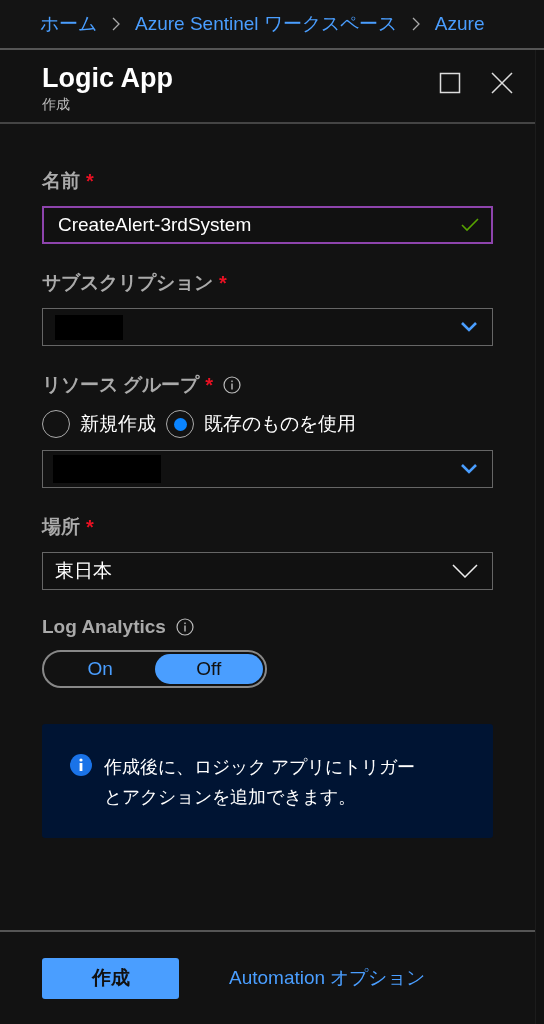 This screenshot has height=1024, width=544. Describe the element at coordinates (68, 24) in the screenshot. I see `breadcrumb-link: ホーム` at that location.